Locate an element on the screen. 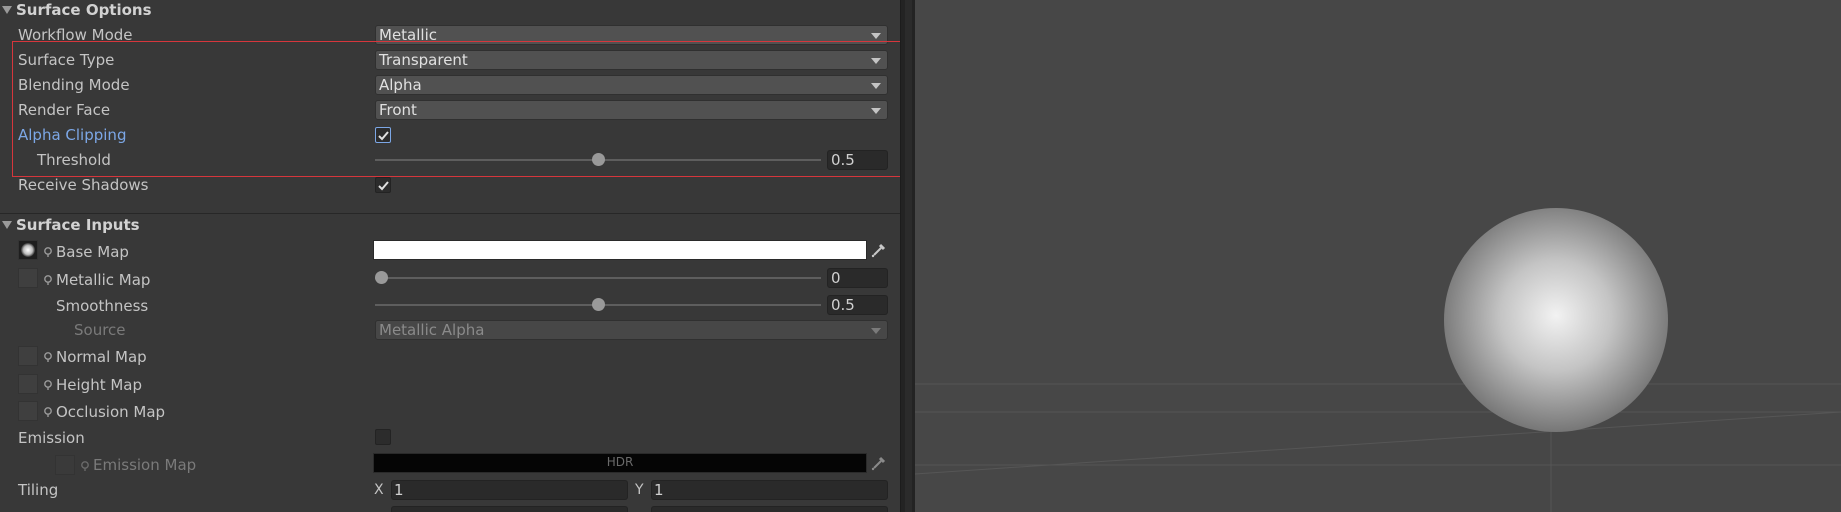  surface-options-header: Surface Options is located at coordinates (450, 11).